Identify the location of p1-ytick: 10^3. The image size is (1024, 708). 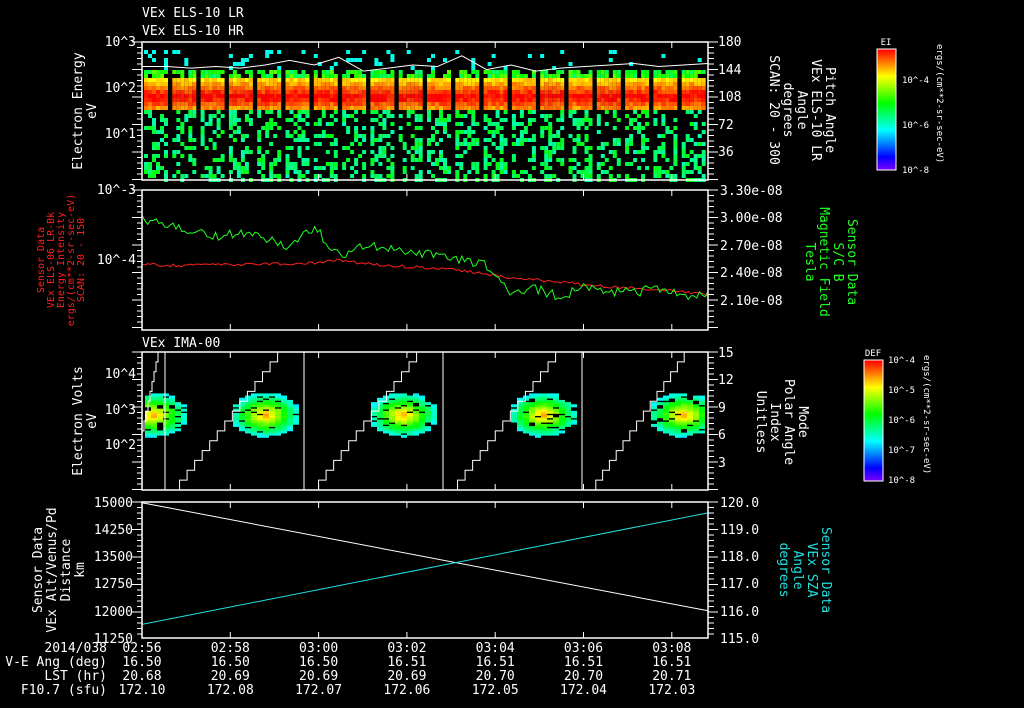
(120, 42).